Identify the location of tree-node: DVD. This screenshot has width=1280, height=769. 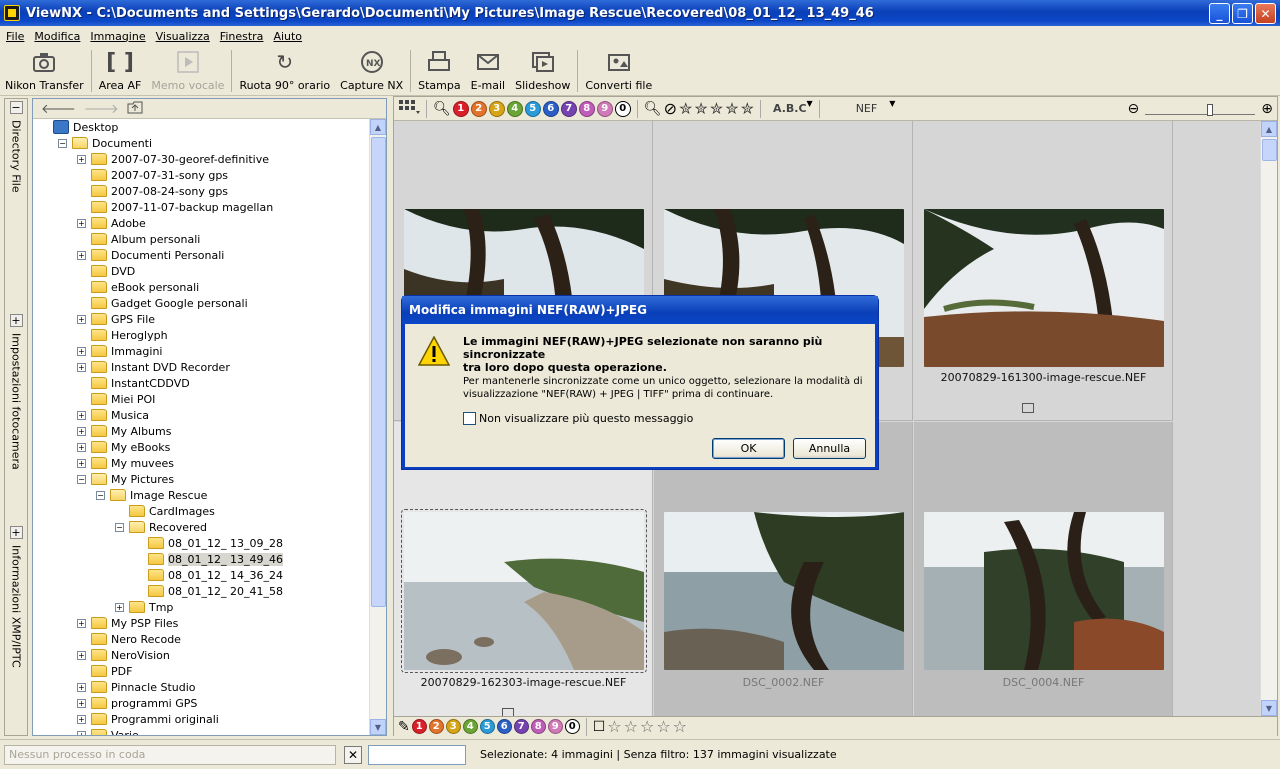
(201, 271).